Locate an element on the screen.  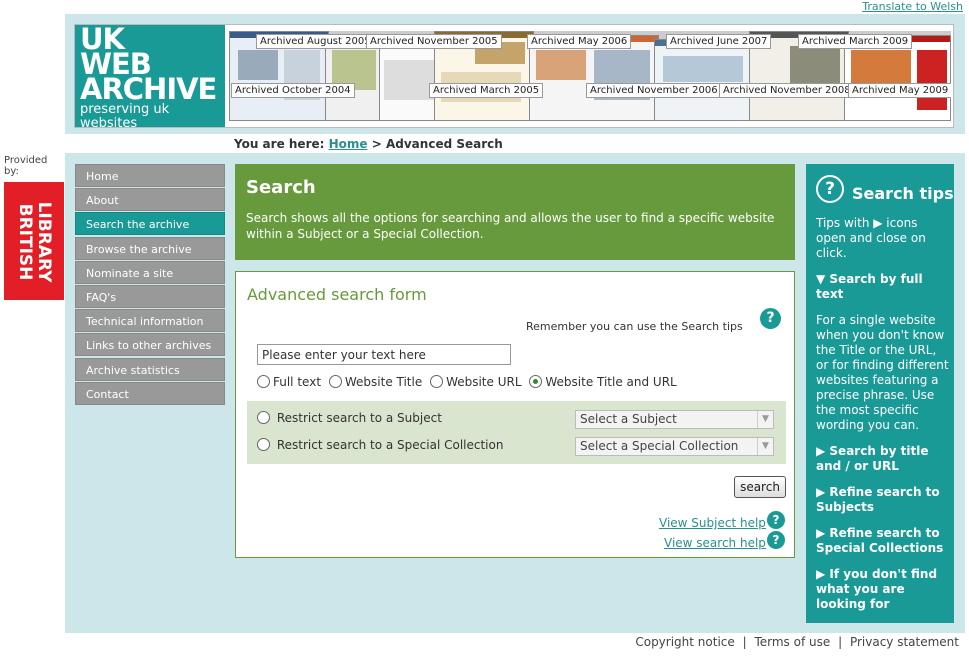
radio-website-url is located at coordinates (437, 381).